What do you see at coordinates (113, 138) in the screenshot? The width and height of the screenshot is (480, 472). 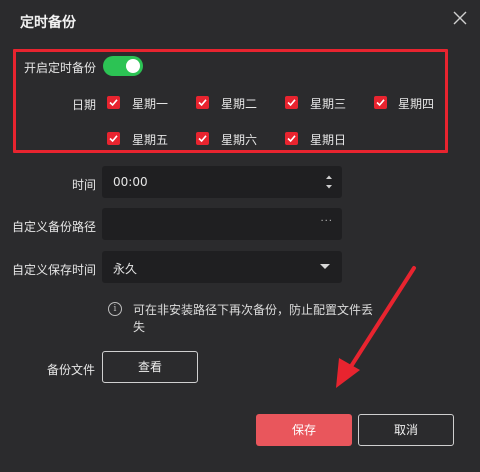 I see `checkbox-friday` at bounding box center [113, 138].